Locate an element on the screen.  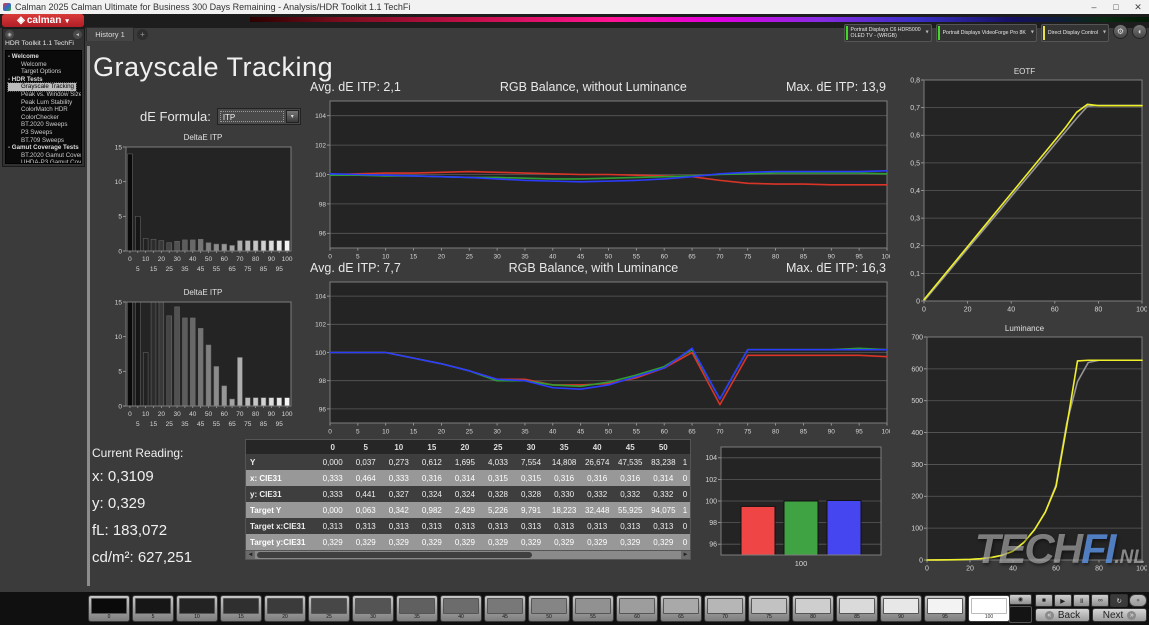
svg-text: 102 is located at coordinates (320, 325).